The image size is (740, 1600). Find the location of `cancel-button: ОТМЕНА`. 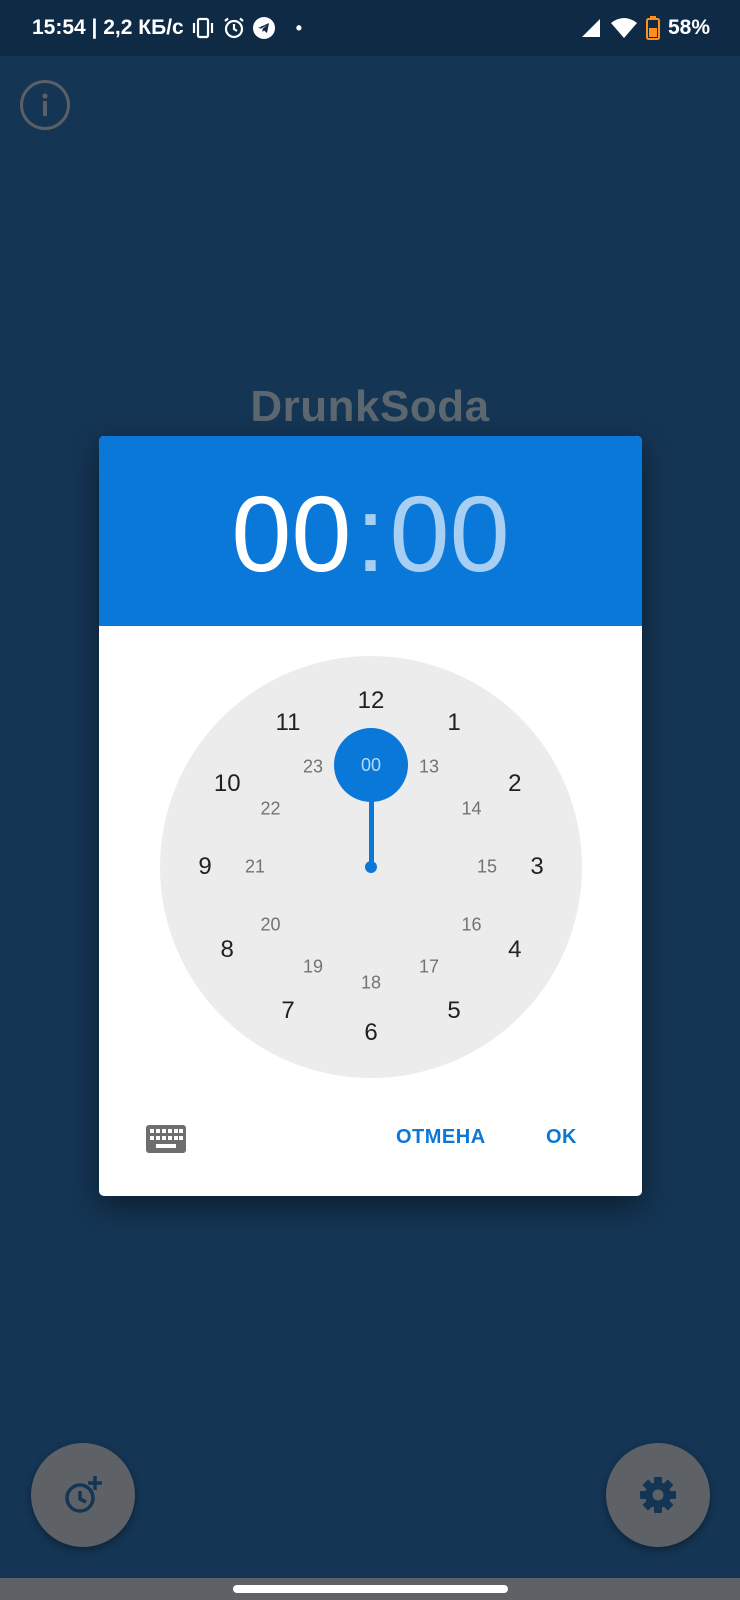

cancel-button: ОТМЕНА is located at coordinates (441, 1137).